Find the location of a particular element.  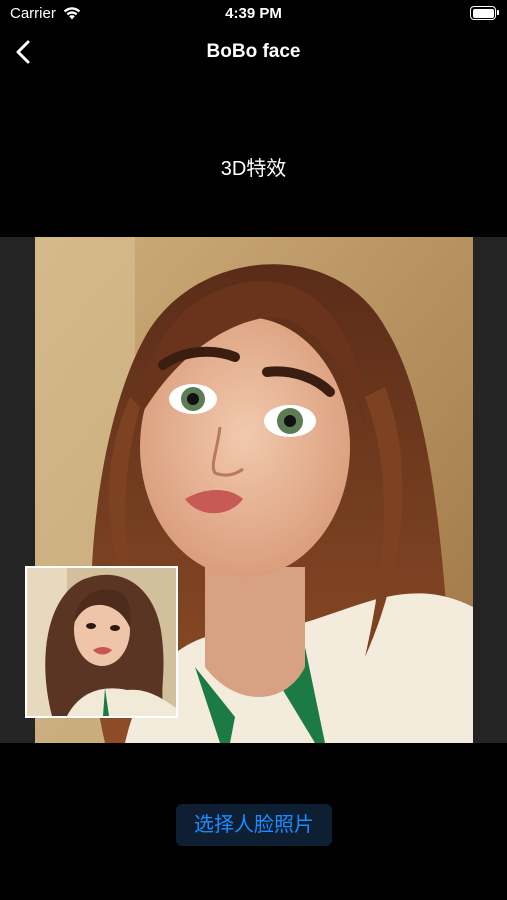

status-bar: Carrier 4:39 PM is located at coordinates (253, 14).